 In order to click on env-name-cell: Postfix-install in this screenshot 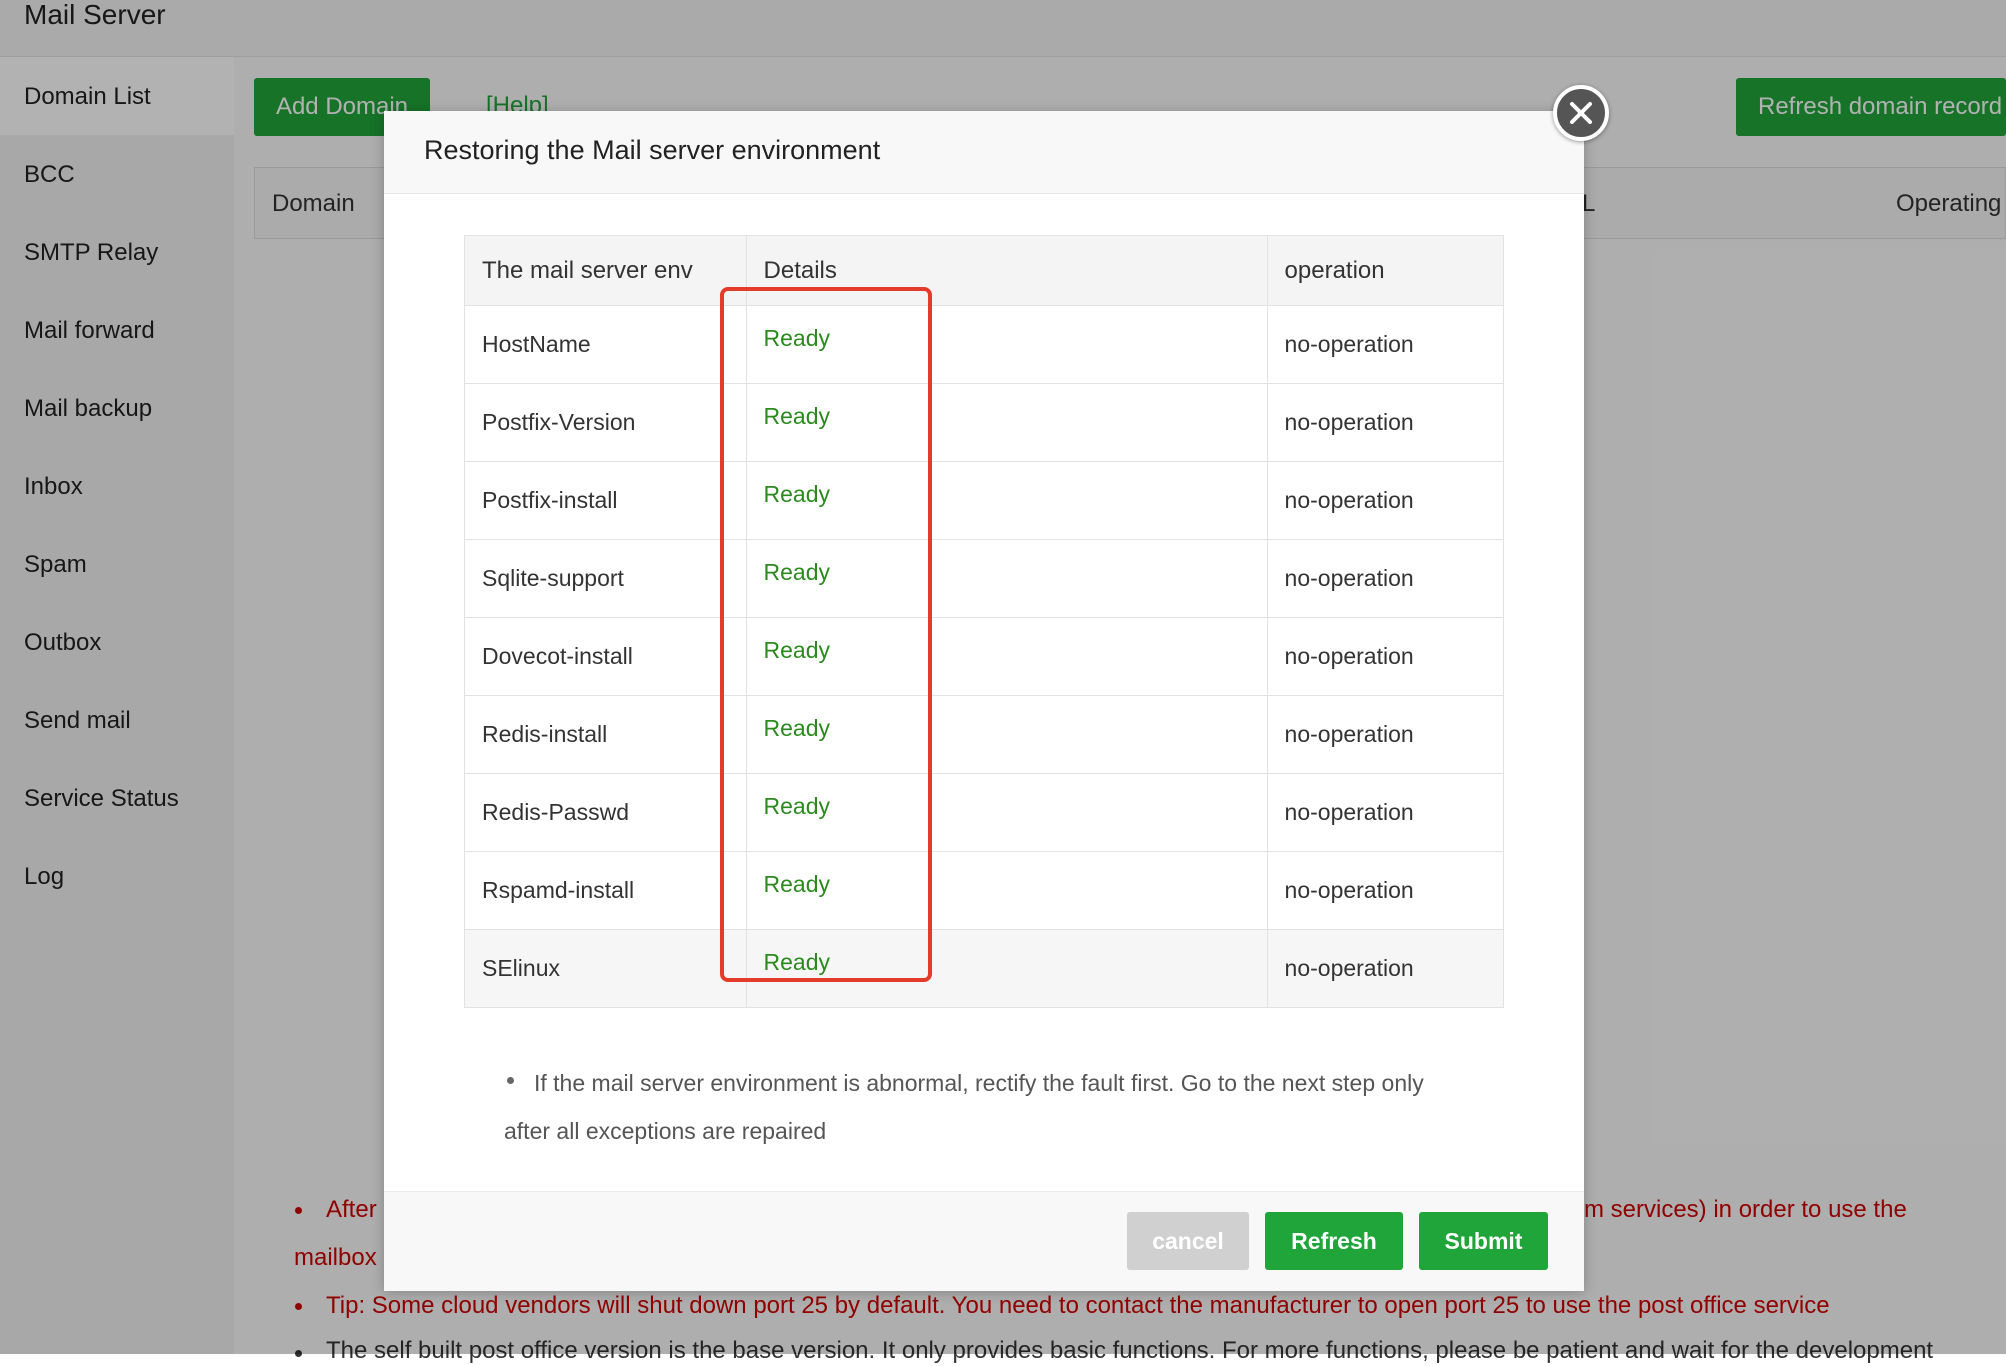, I will do `click(605, 500)`.